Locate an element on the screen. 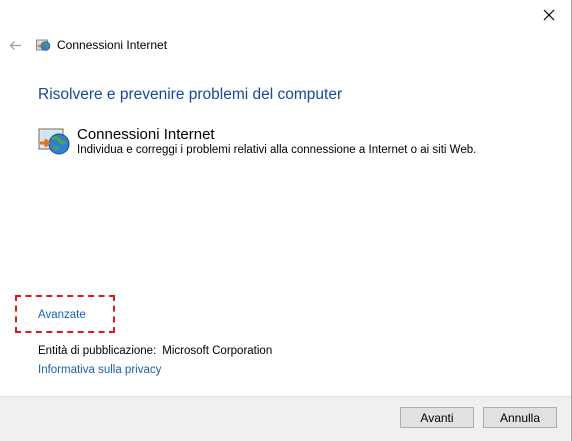 The image size is (572, 441). internet-connections-small-icon is located at coordinates (43, 45).